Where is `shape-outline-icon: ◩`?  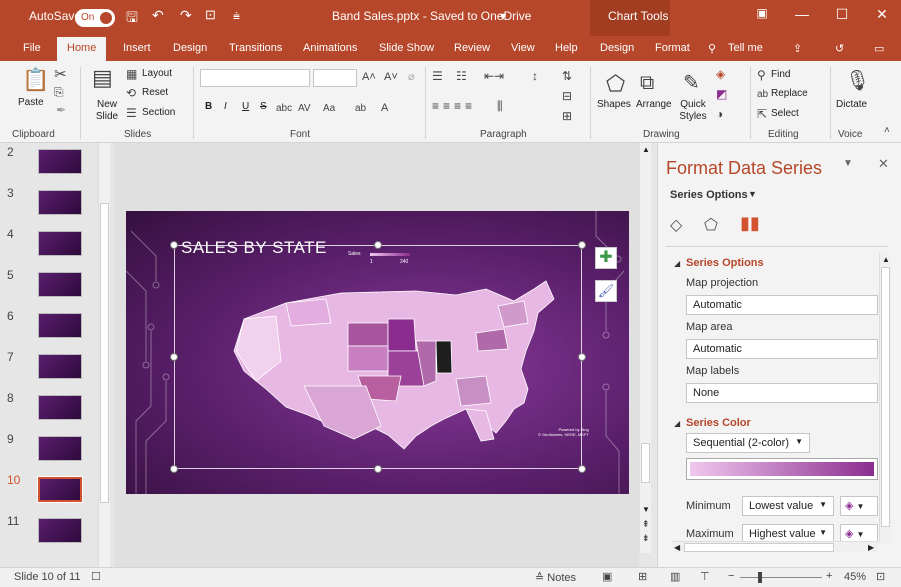
shape-outline-icon: ◩ is located at coordinates (721, 94).